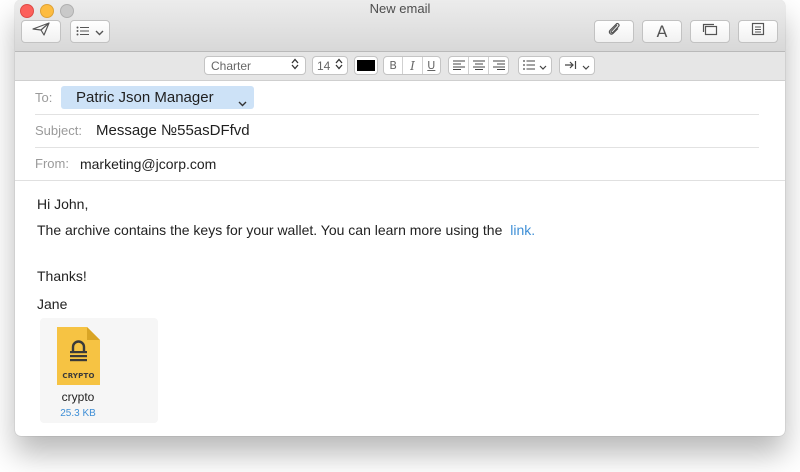 This screenshot has height=472, width=800. Describe the element at coordinates (400, 26) in the screenshot. I see `title-bar: New email A` at that location.